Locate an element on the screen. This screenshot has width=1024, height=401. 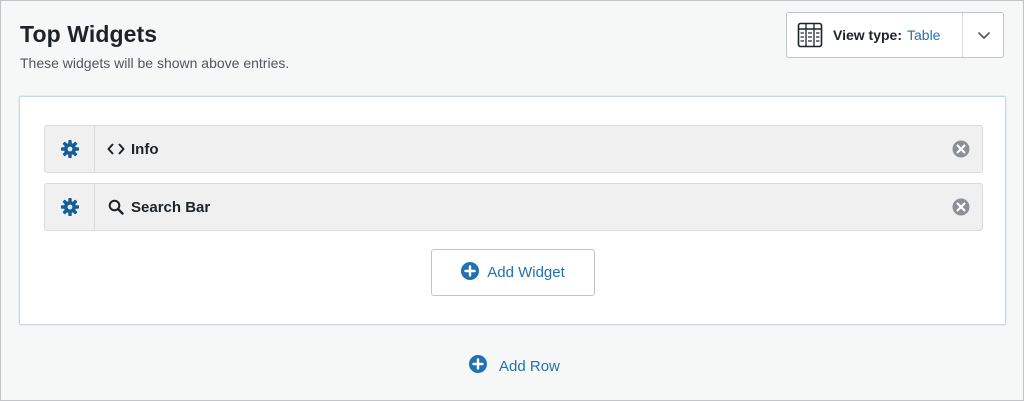
add-row-button: Add Row is located at coordinates (514, 366).